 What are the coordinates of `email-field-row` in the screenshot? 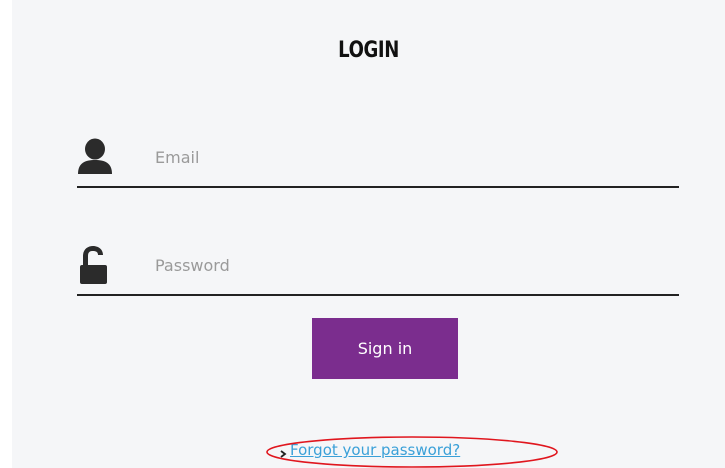 It's located at (378, 162).